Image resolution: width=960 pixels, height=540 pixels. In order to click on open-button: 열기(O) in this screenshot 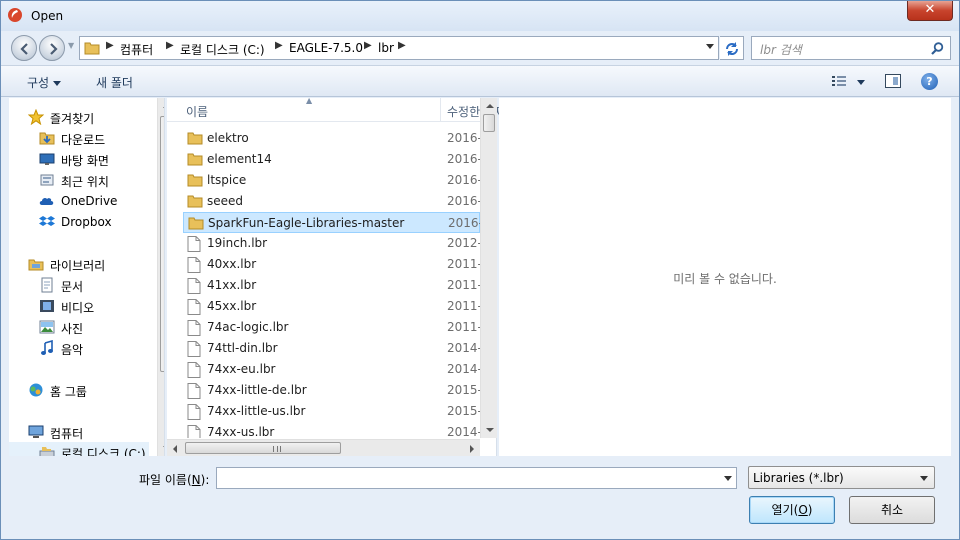, I will do `click(792, 510)`.